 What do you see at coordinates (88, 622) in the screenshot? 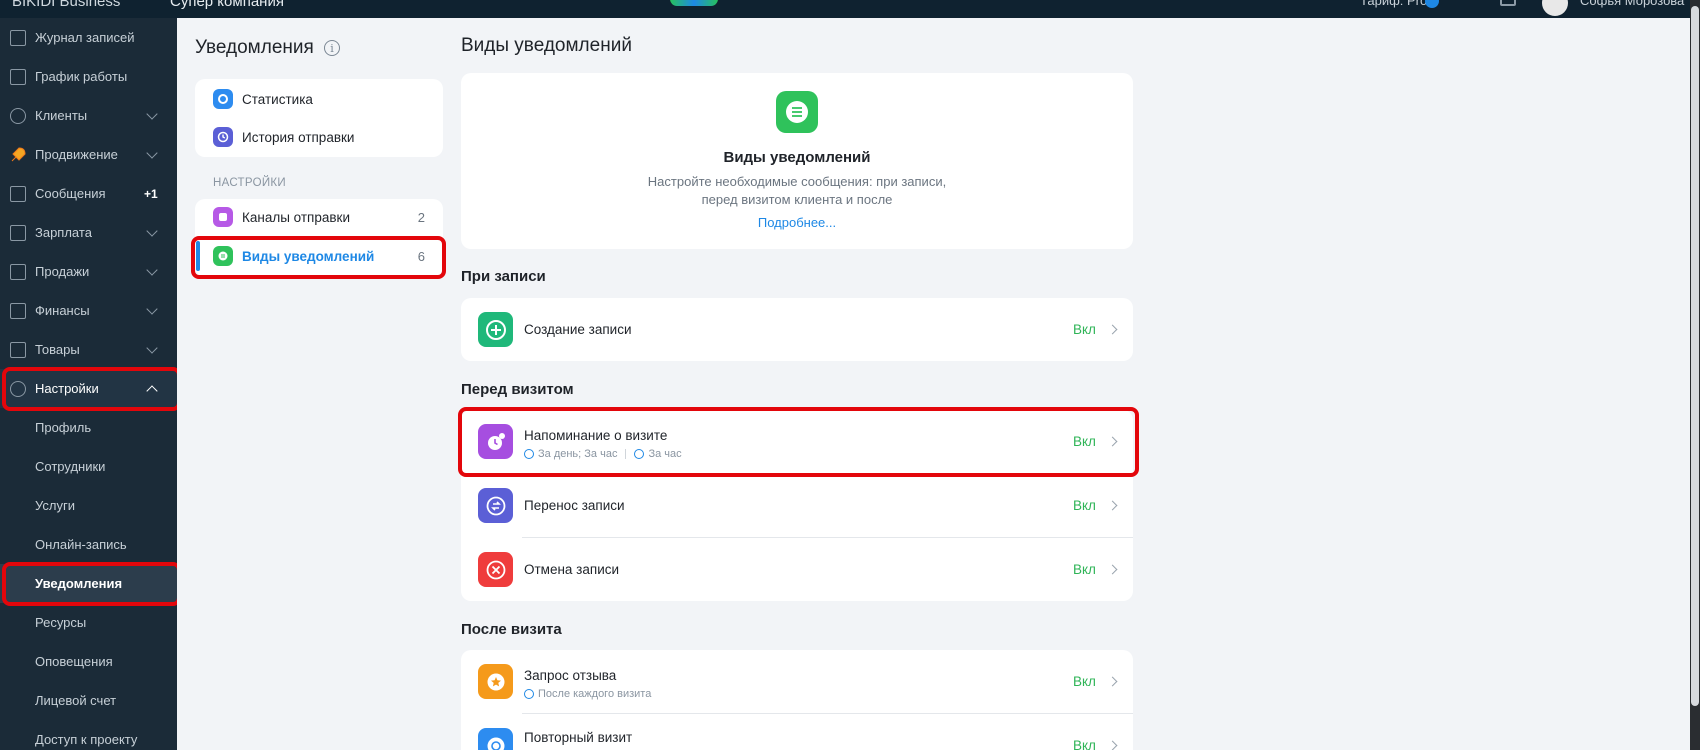
I see `sidebar-subitem-resources: Ресурсы` at bounding box center [88, 622].